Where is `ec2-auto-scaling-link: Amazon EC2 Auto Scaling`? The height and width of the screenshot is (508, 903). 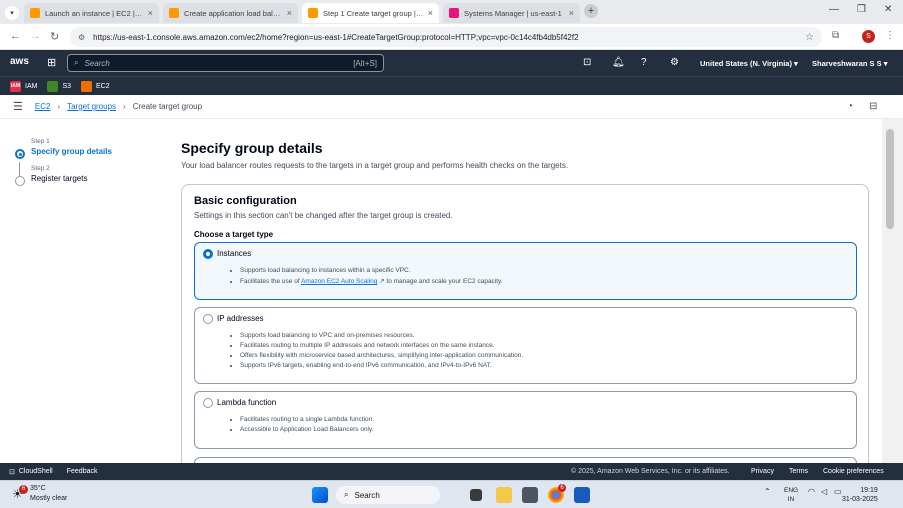 ec2-auto-scaling-link: Amazon EC2 Auto Scaling is located at coordinates (339, 281).